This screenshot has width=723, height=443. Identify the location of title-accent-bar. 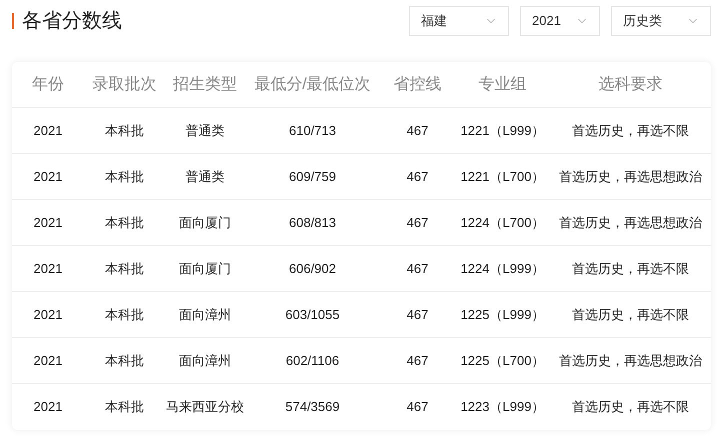
(13, 21).